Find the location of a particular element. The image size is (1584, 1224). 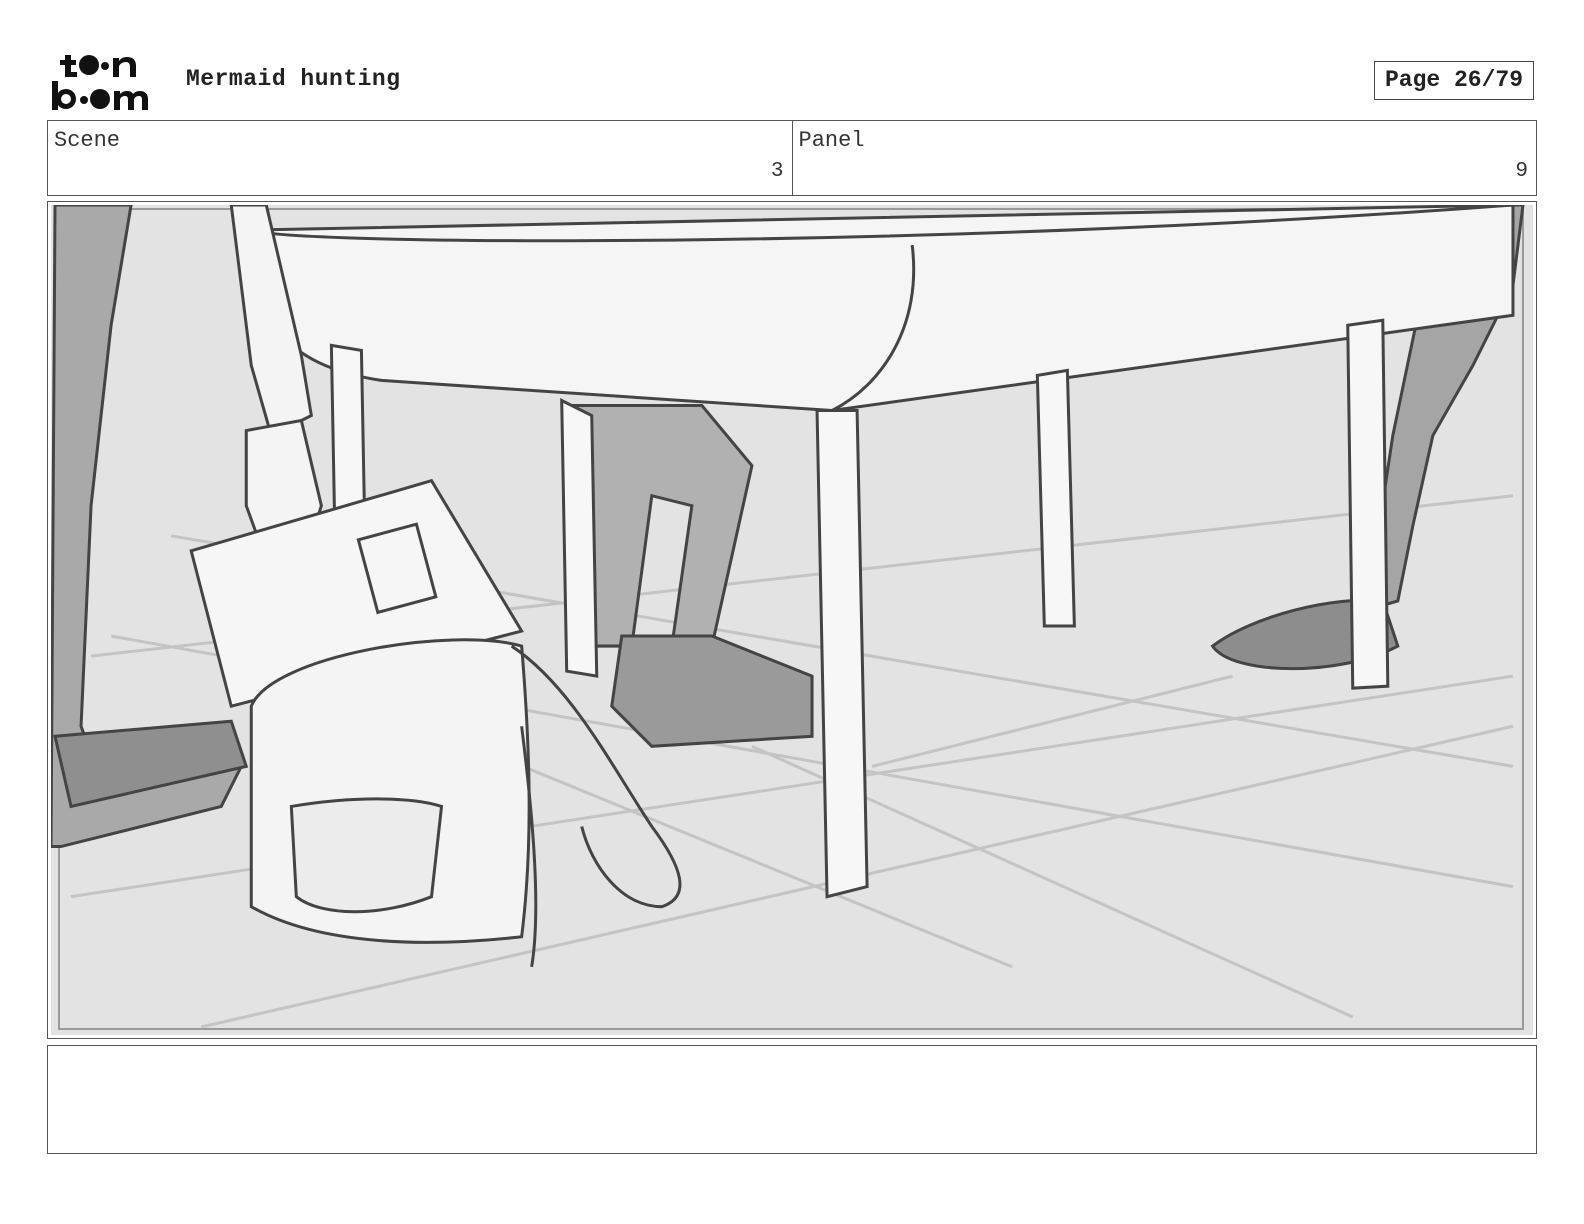

project-title: Mermaid hunting is located at coordinates (293, 79).